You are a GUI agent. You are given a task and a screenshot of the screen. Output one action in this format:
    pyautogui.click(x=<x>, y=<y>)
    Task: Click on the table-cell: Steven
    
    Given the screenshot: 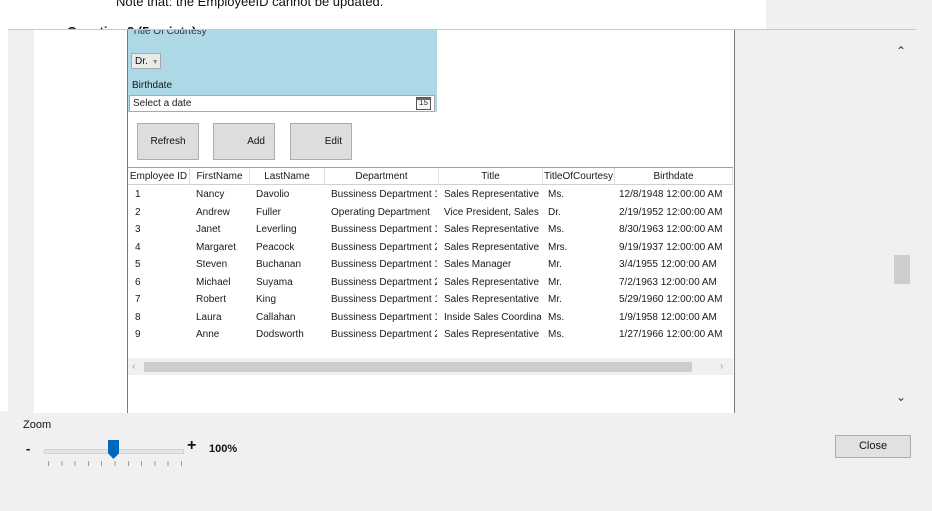 What is the action you would take?
    pyautogui.click(x=212, y=264)
    